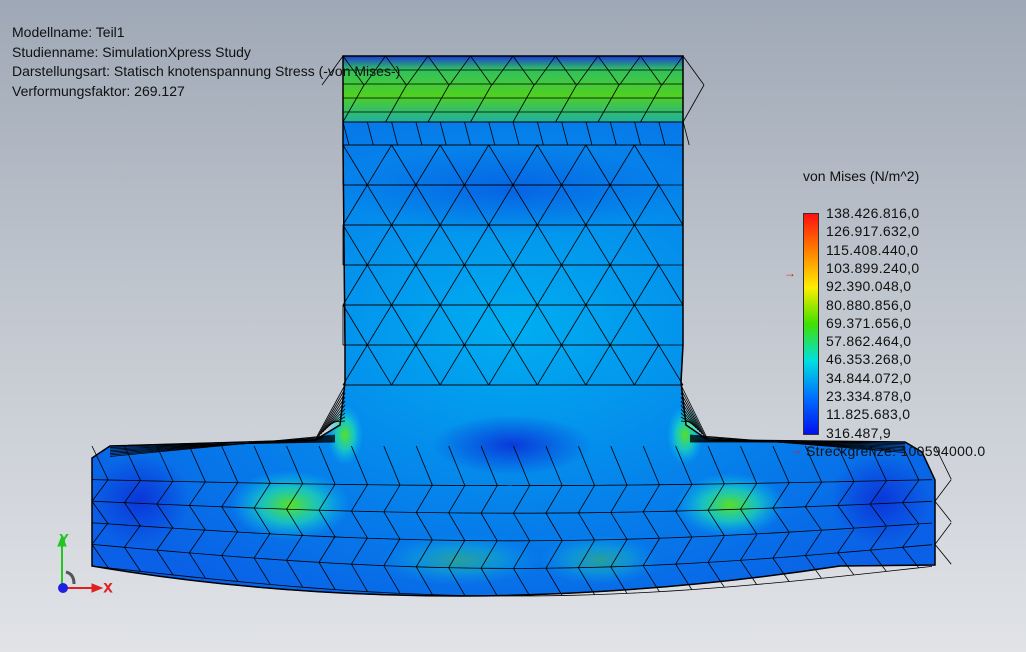 This screenshot has height=652, width=1026. What do you see at coordinates (869, 396) in the screenshot?
I see `legend-value: 23.334.878,0` at bounding box center [869, 396].